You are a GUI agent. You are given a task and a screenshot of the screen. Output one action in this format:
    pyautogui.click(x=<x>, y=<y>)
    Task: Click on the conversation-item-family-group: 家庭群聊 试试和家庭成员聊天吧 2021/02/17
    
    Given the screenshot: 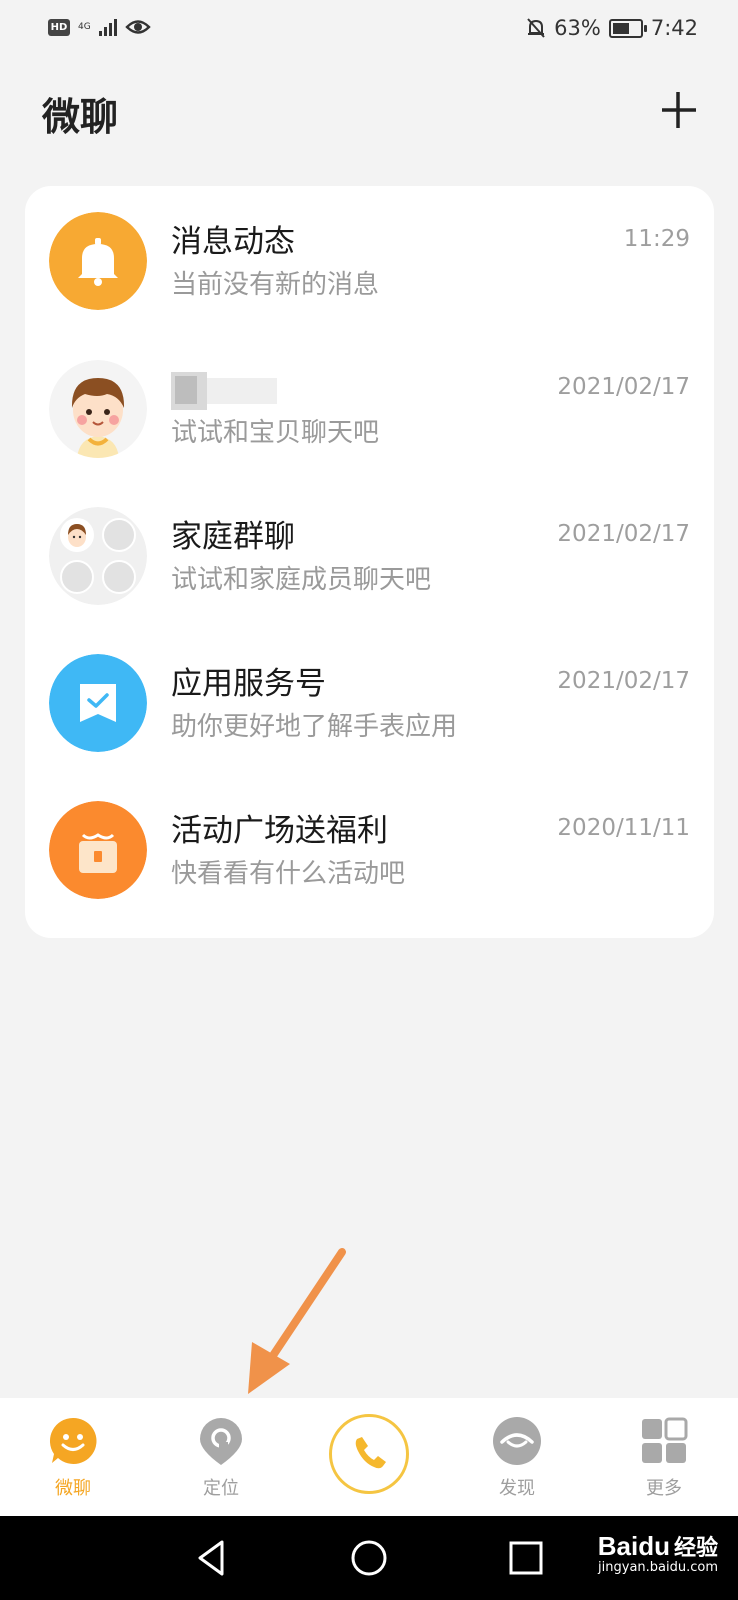 What is the action you would take?
    pyautogui.click(x=369, y=551)
    